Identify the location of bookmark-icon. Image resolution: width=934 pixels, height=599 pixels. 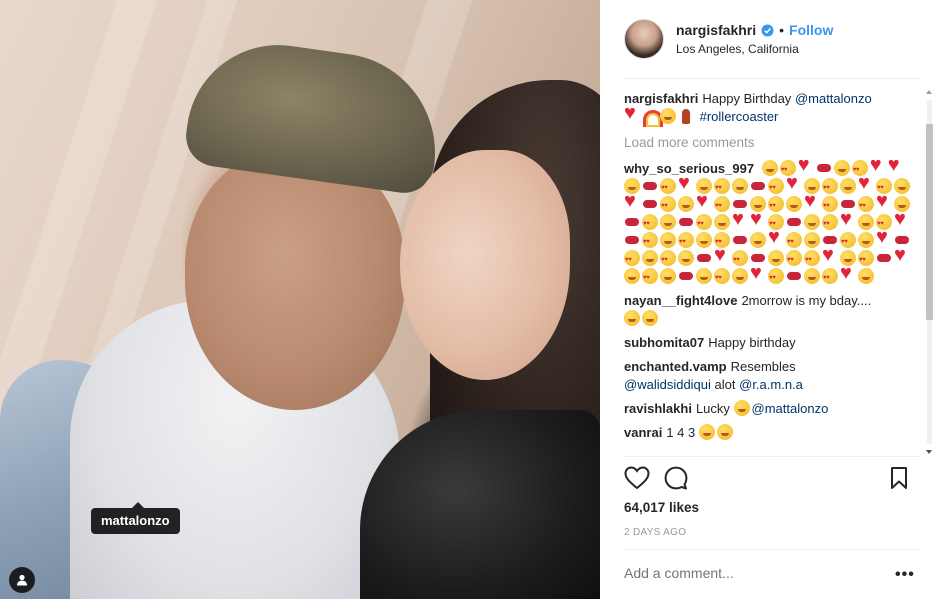
(899, 478).